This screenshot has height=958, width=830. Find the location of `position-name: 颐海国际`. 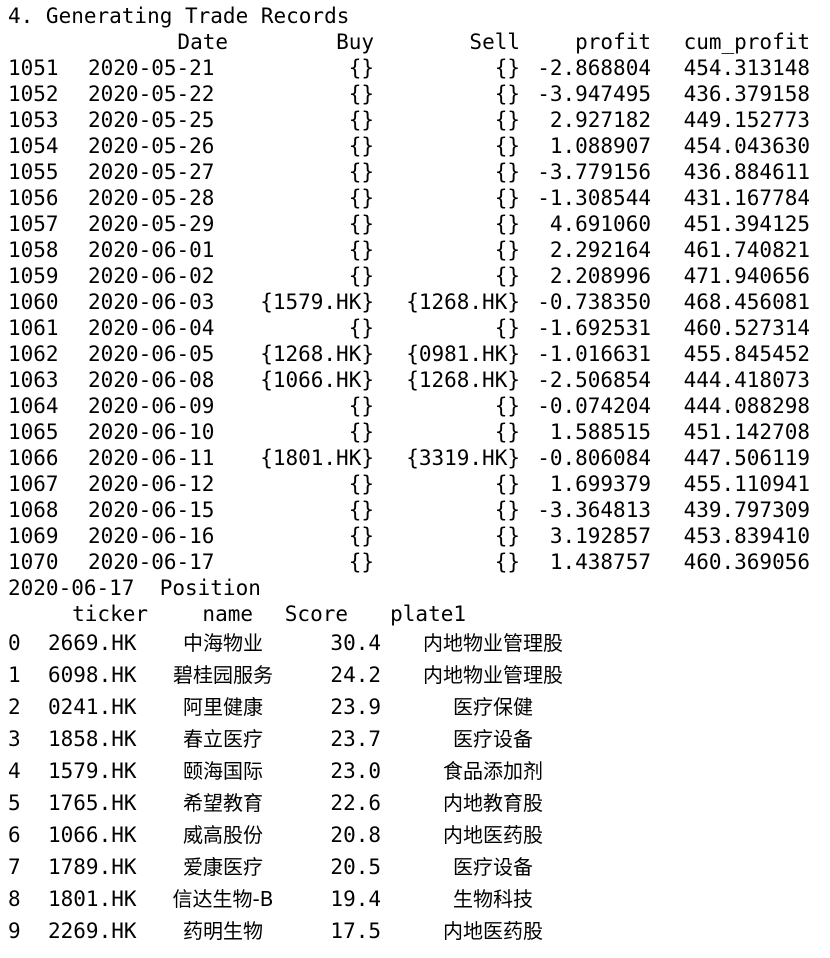

position-name: 颐海国际 is located at coordinates (223, 771).